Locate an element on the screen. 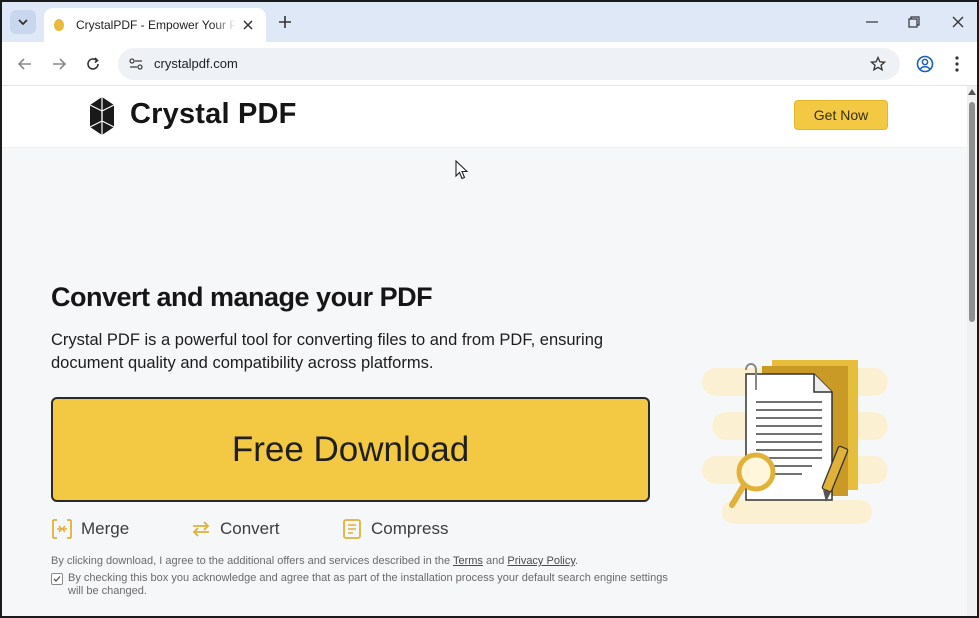 The image size is (979, 618). feature-label: Convert is located at coordinates (250, 528).